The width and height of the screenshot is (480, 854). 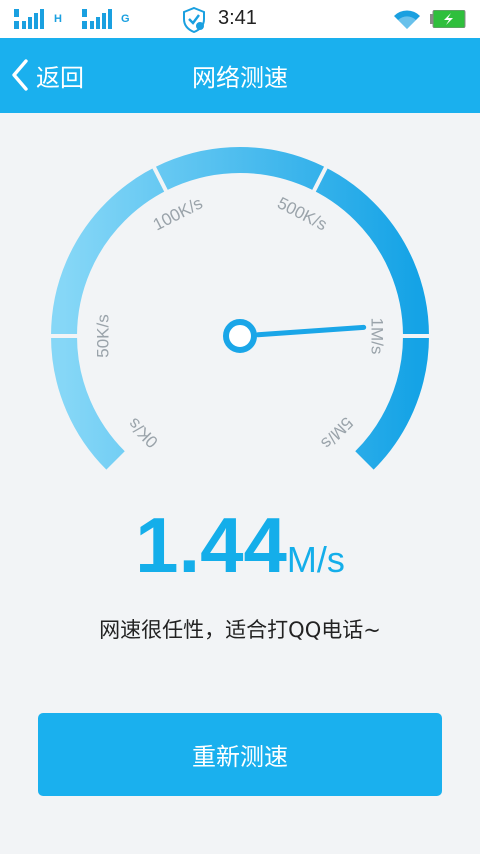 I want to click on retest-button: 重新测速, so click(x=240, y=754).